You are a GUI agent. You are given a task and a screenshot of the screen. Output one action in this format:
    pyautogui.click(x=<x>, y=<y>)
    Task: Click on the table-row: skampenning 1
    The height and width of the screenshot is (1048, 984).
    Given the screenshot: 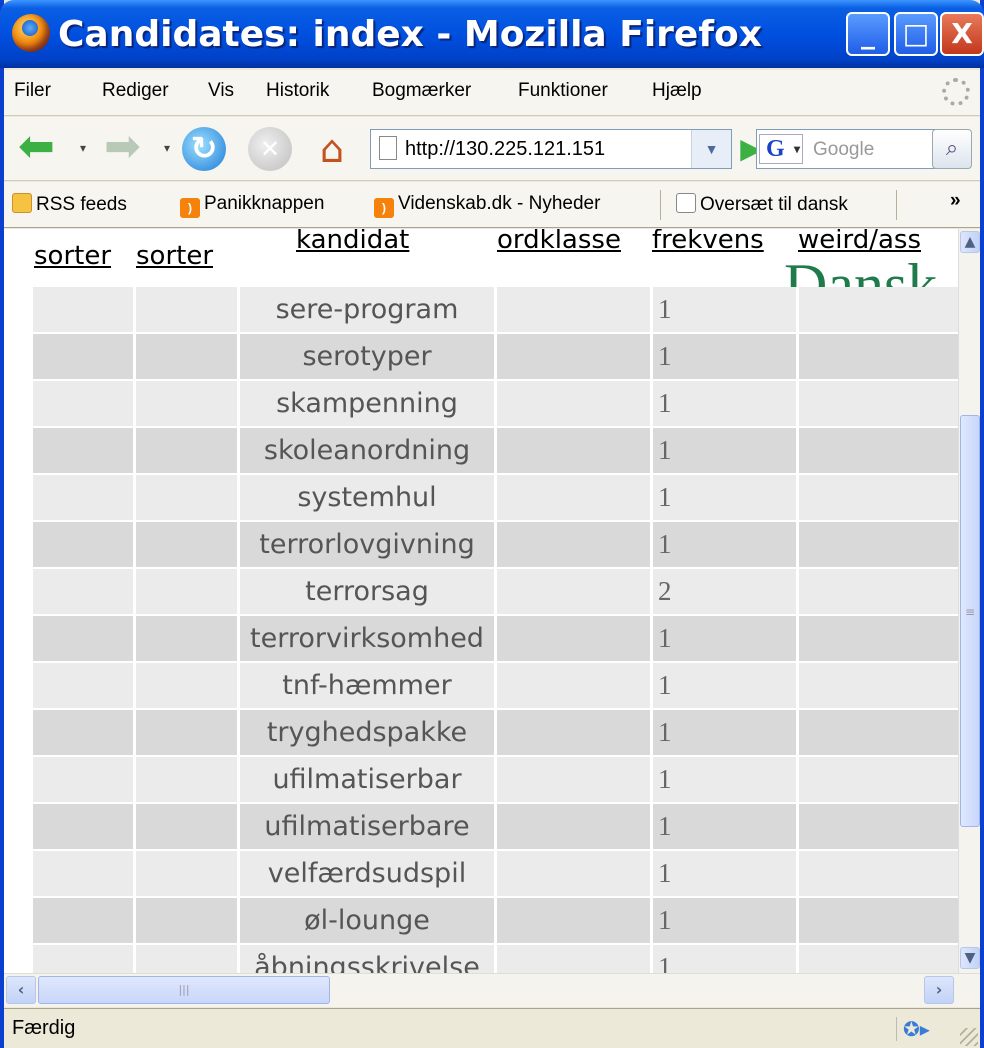 What is the action you would take?
    pyautogui.click(x=494, y=403)
    